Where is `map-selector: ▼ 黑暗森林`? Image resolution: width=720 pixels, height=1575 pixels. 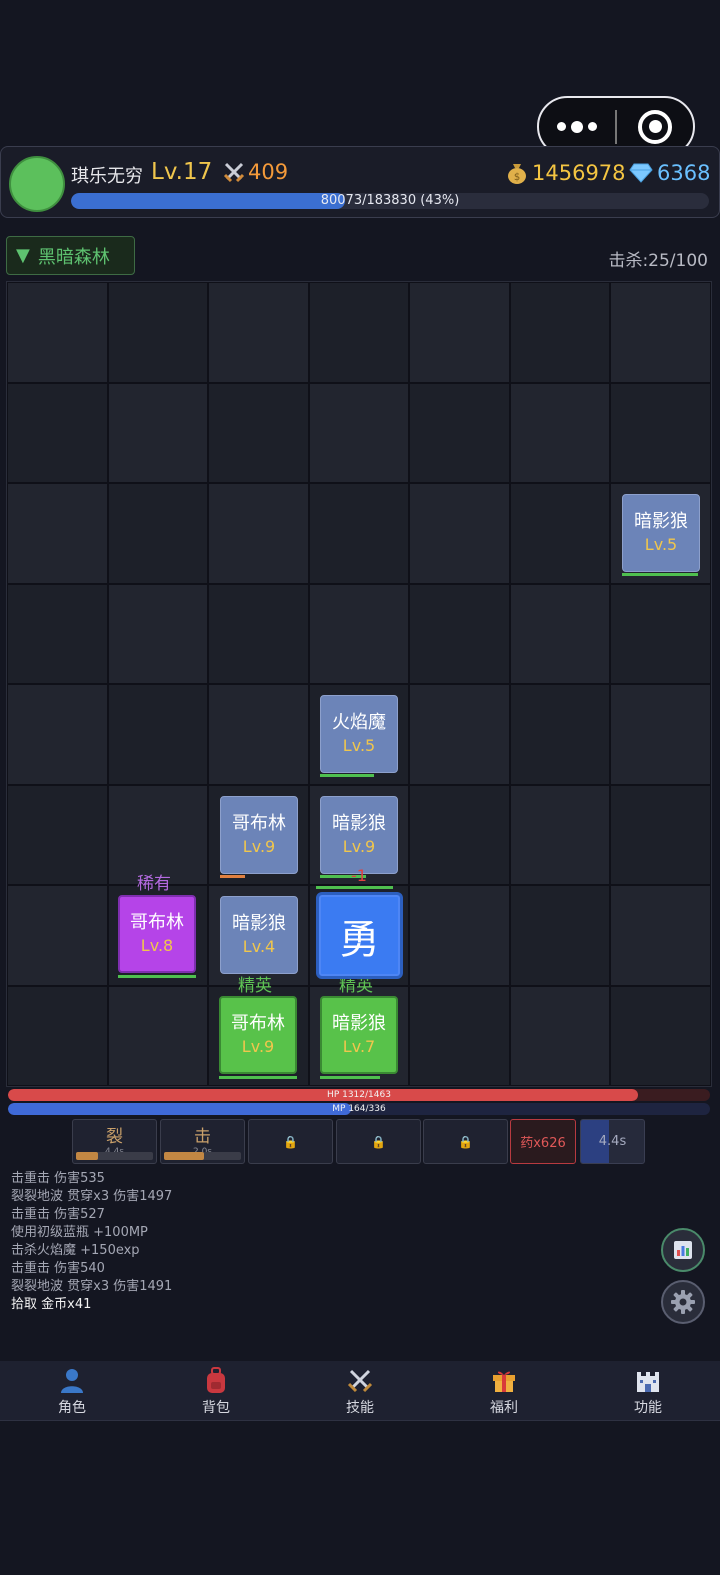
map-selector: ▼ 黑暗森林 is located at coordinates (70, 255).